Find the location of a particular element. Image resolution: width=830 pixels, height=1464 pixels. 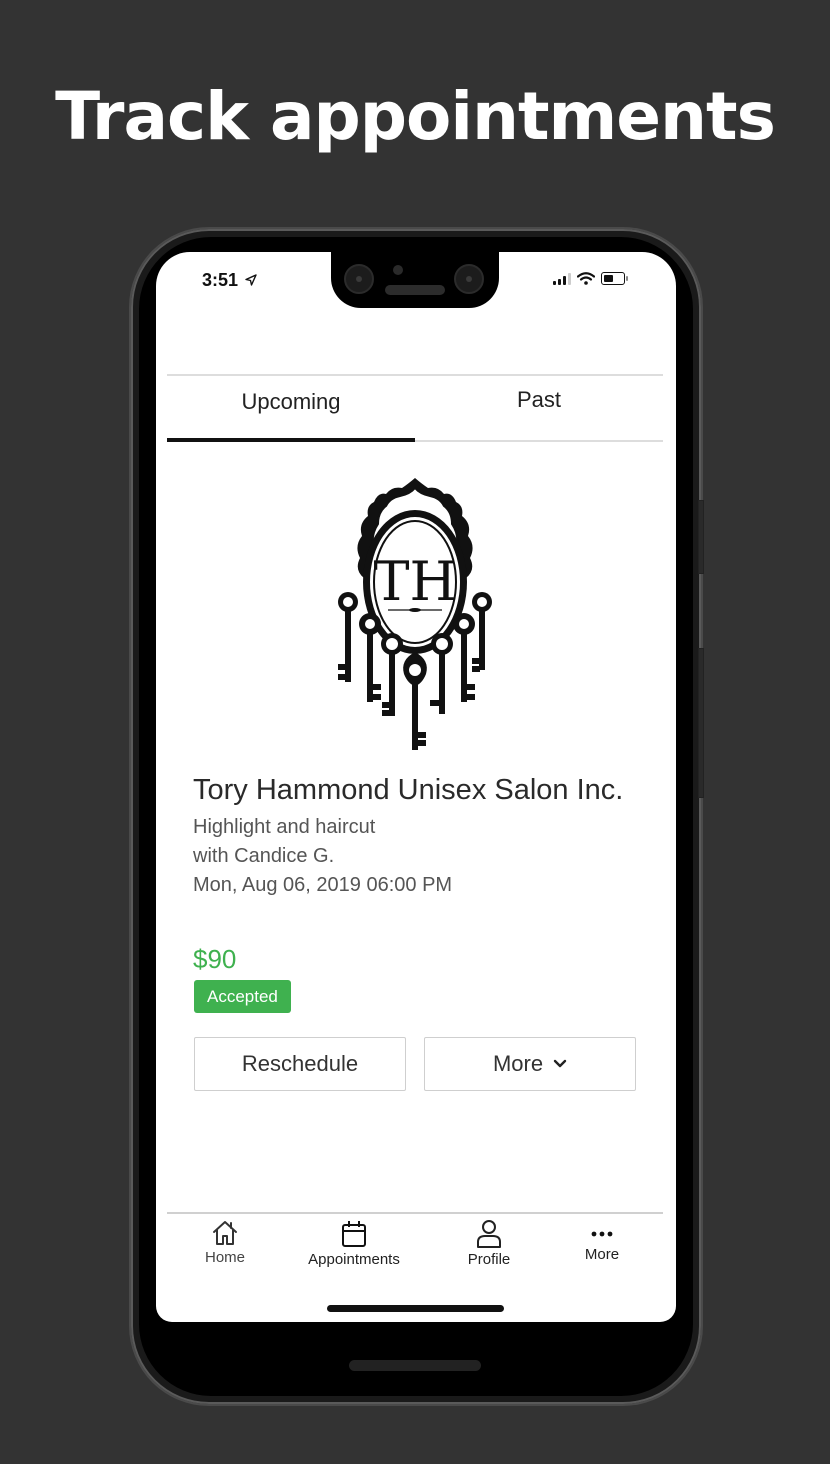

home-indicator is located at coordinates (415, 1308).